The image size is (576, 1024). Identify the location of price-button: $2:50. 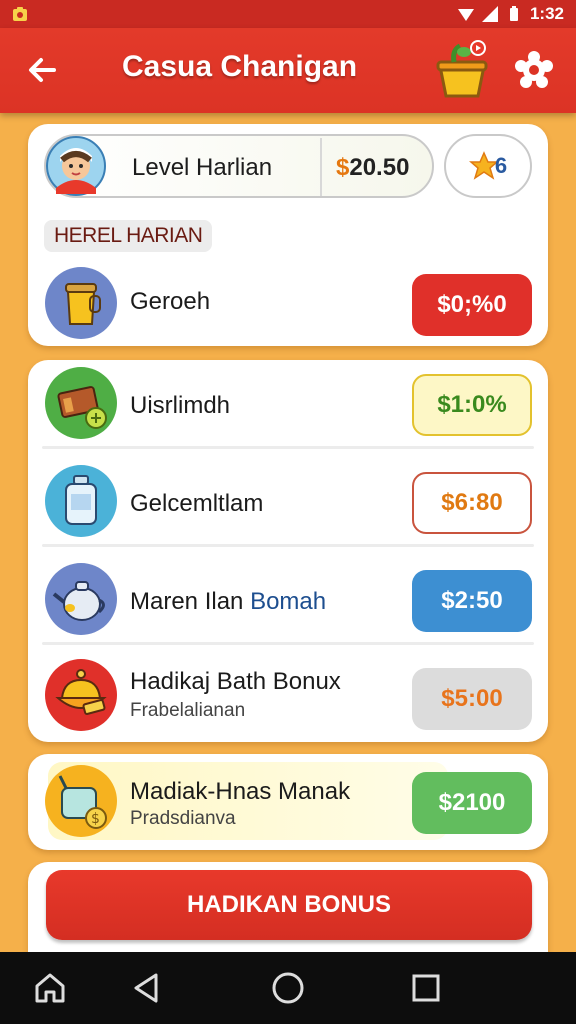
(472, 601).